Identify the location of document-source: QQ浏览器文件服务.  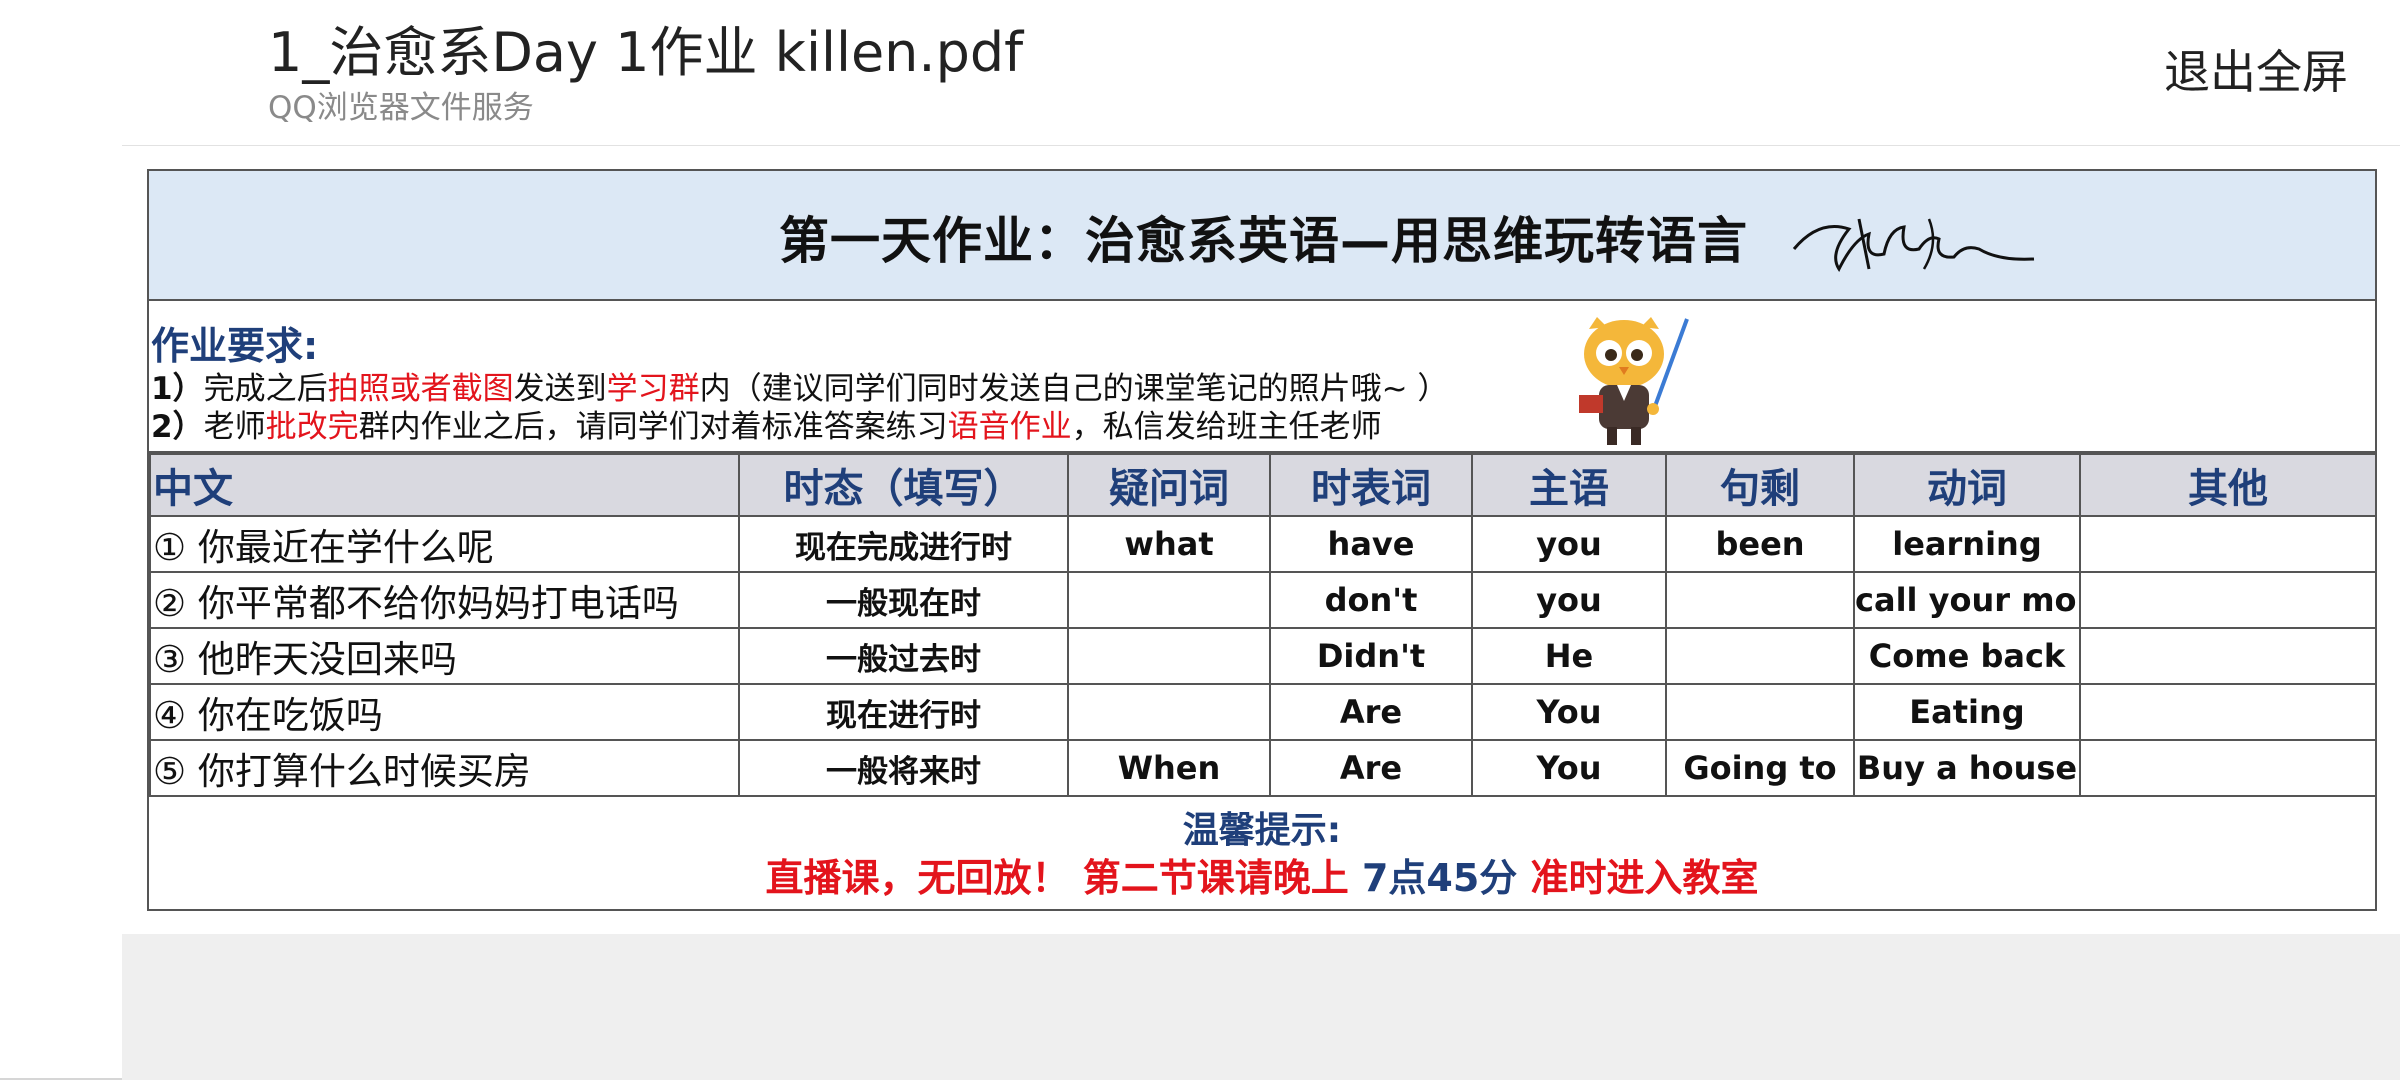
(401, 108).